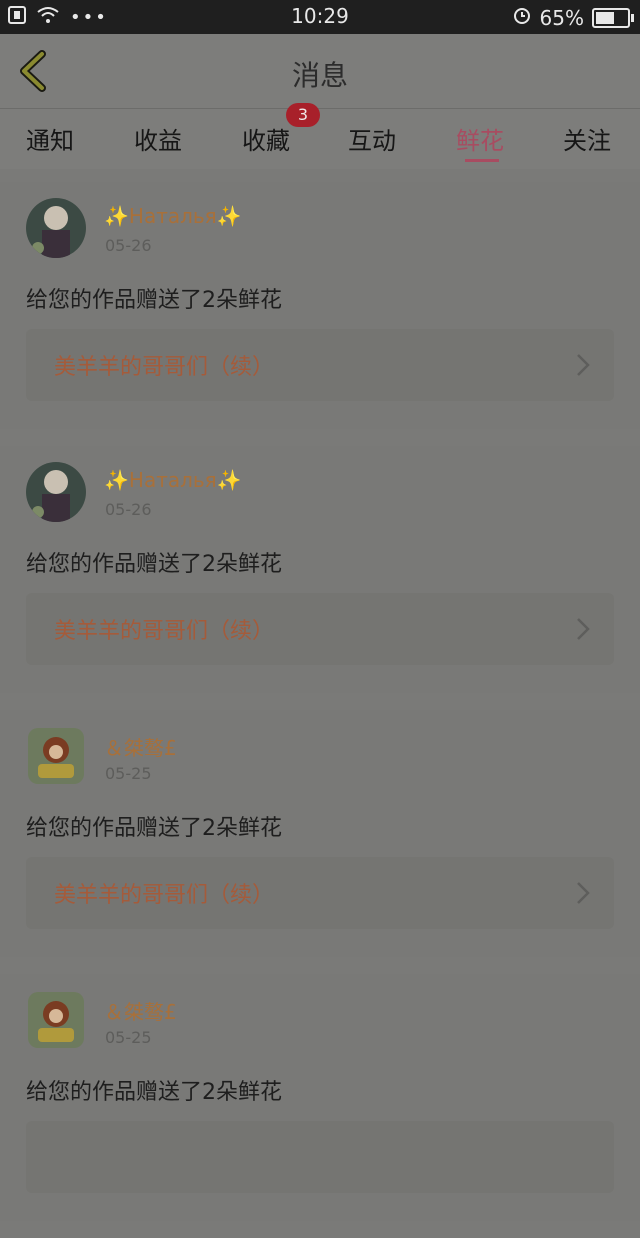 The width and height of the screenshot is (640, 1238). I want to click on status-bar: ••• 10:29 65%, so click(320, 17).